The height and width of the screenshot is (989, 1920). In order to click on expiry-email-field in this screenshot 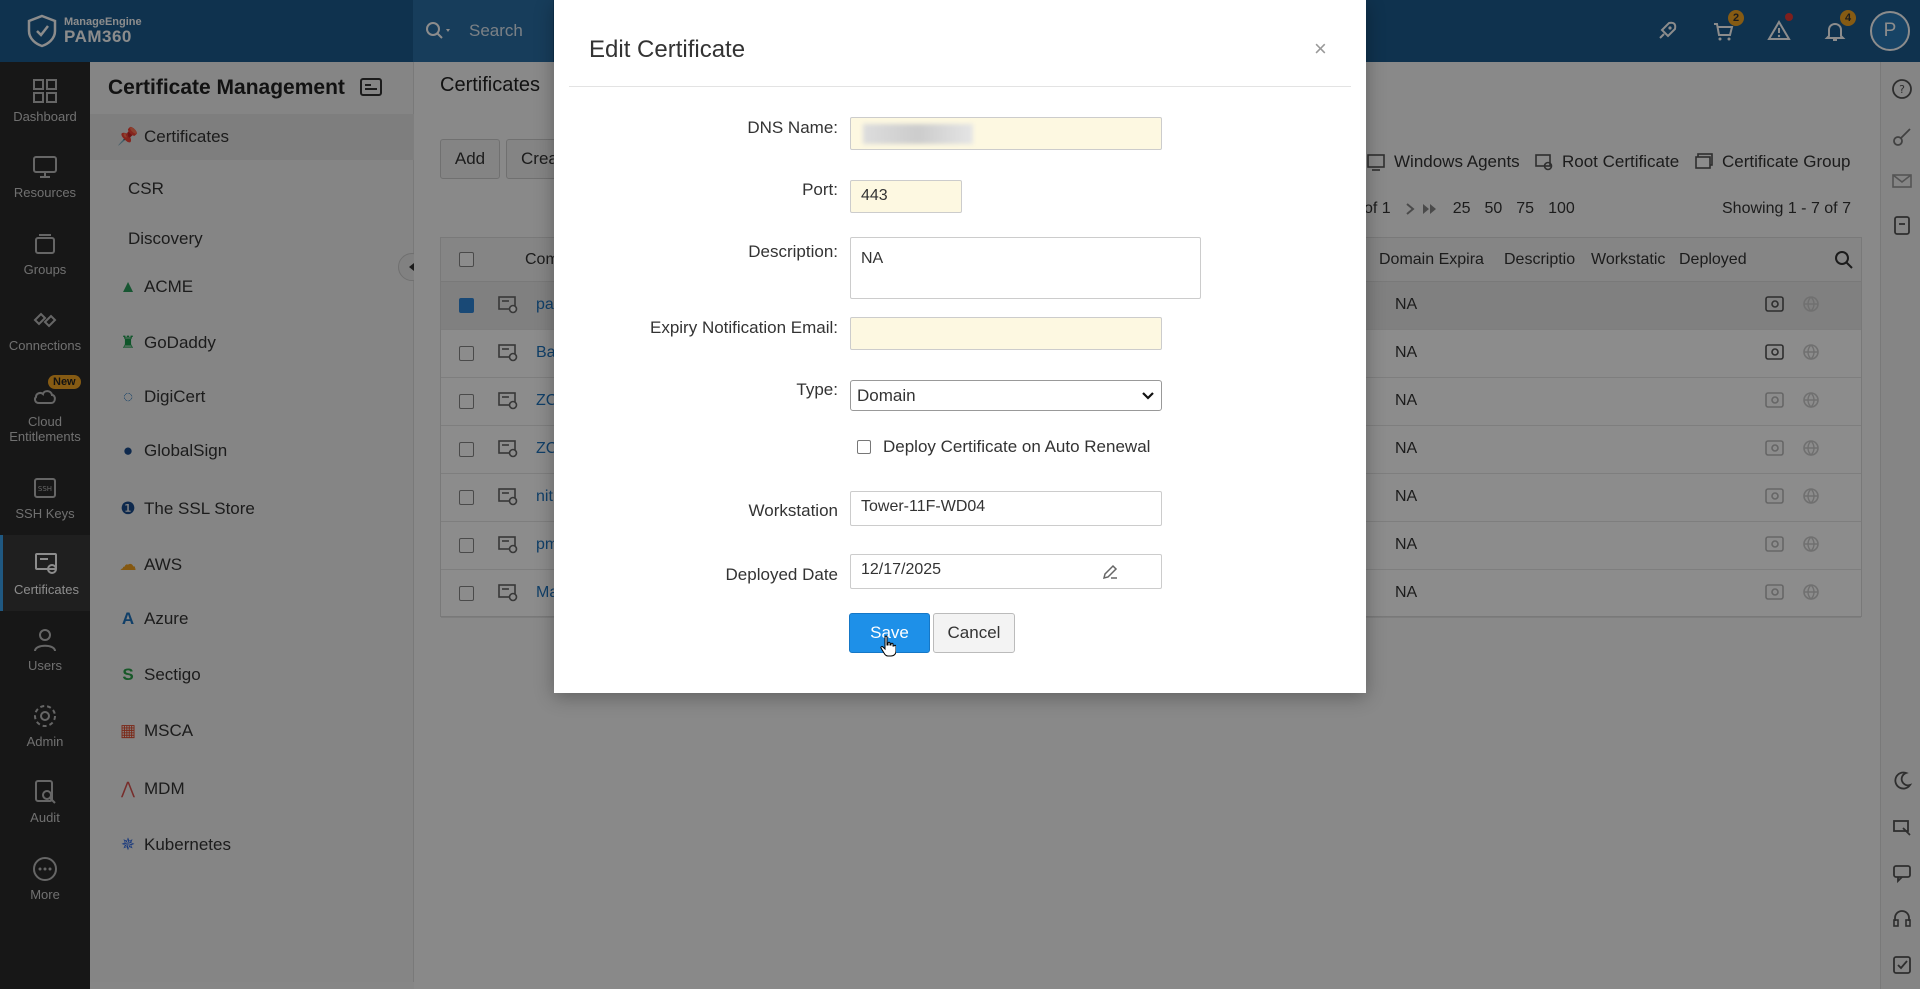, I will do `click(1006, 333)`.